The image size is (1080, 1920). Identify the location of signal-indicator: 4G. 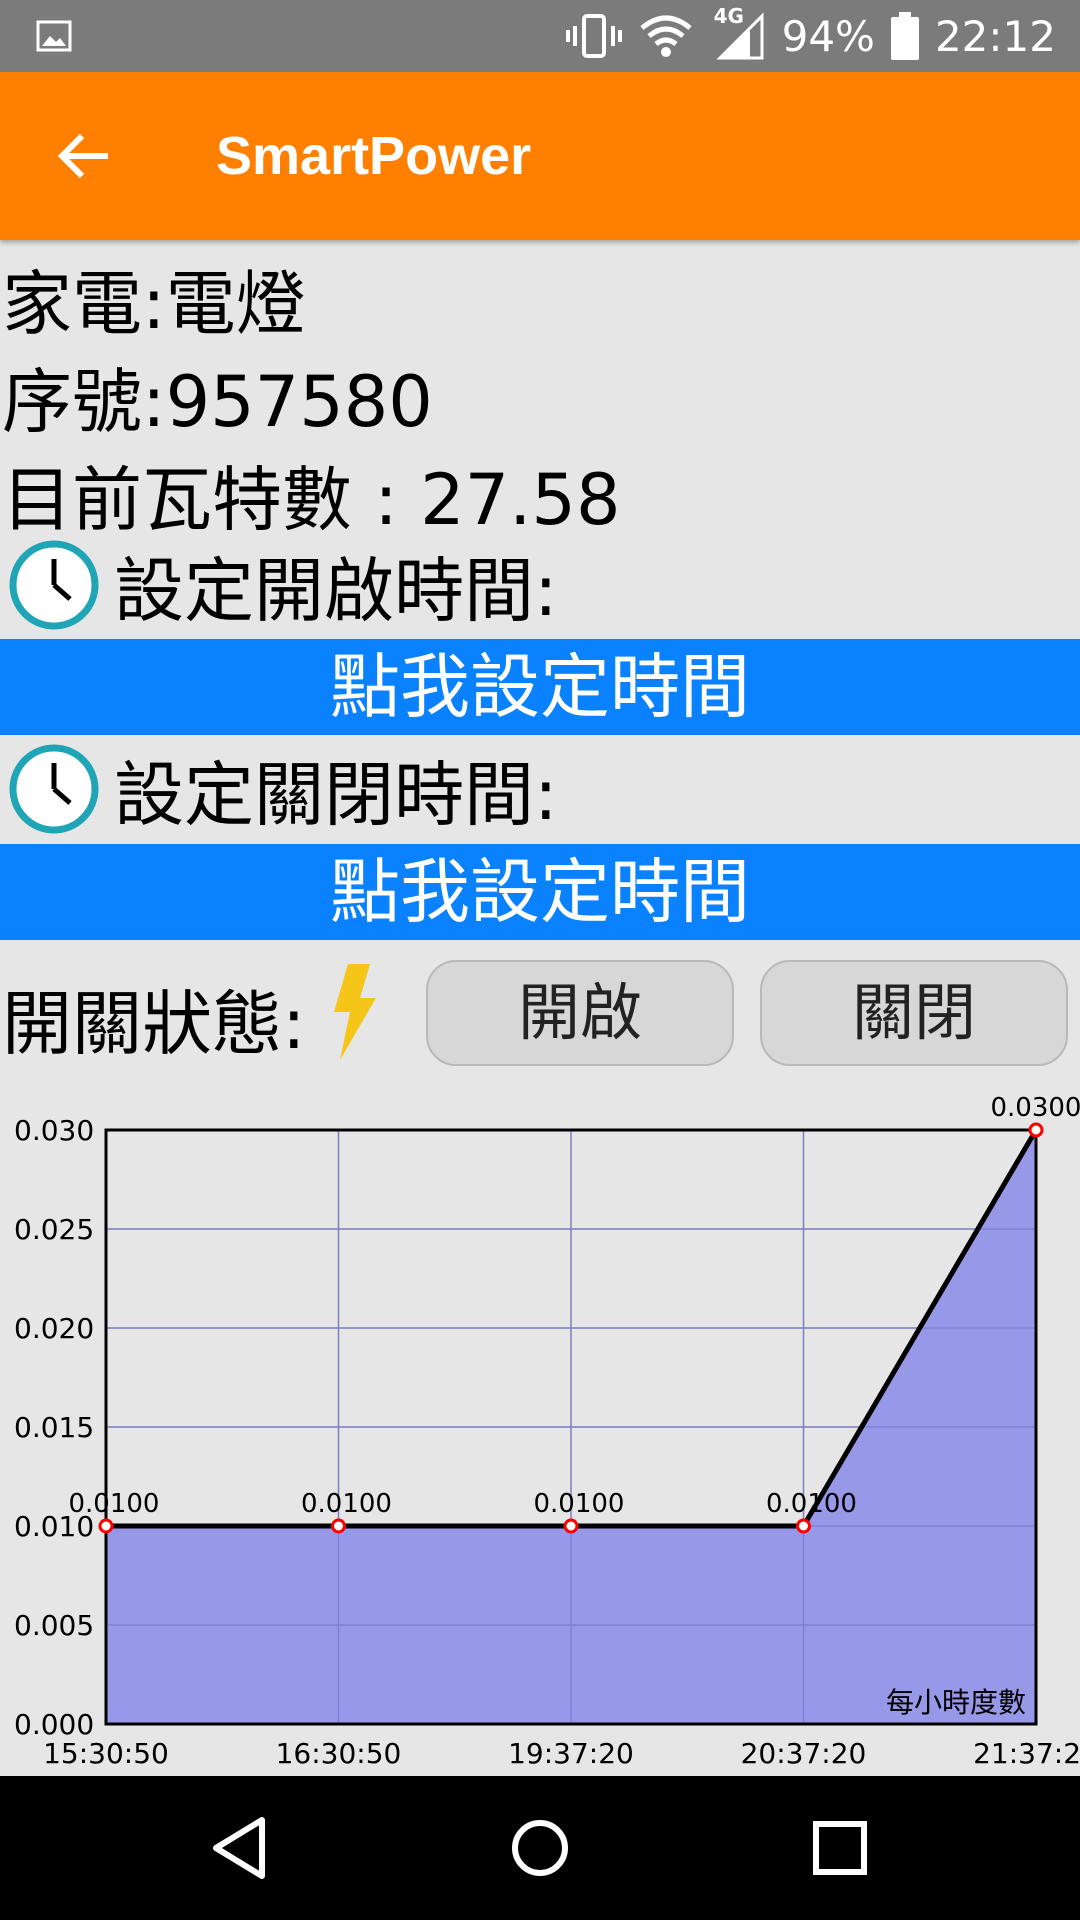
(738, 32).